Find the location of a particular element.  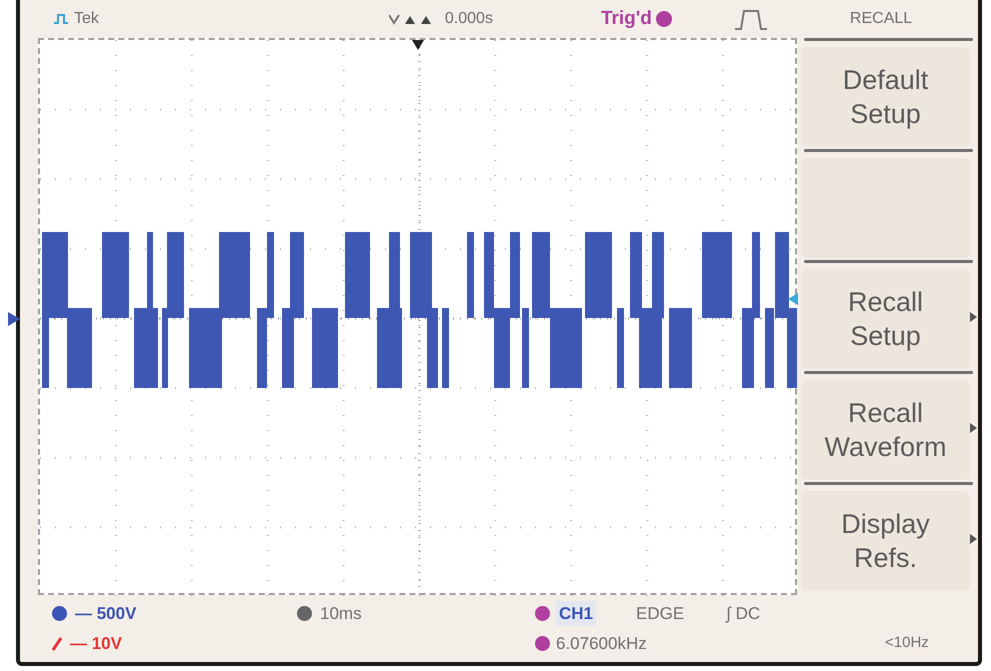

trigger-status: Trig'd is located at coordinates (626, 18).